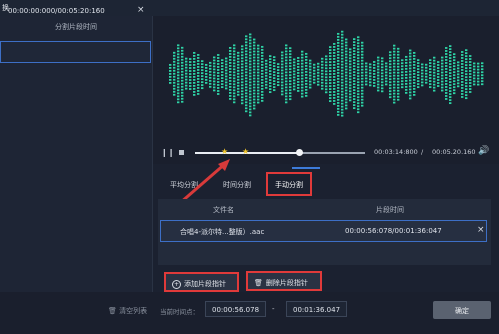 The height and width of the screenshot is (334, 499). What do you see at coordinates (75, 52) in the screenshot?
I see `segment-list-item` at bounding box center [75, 52].